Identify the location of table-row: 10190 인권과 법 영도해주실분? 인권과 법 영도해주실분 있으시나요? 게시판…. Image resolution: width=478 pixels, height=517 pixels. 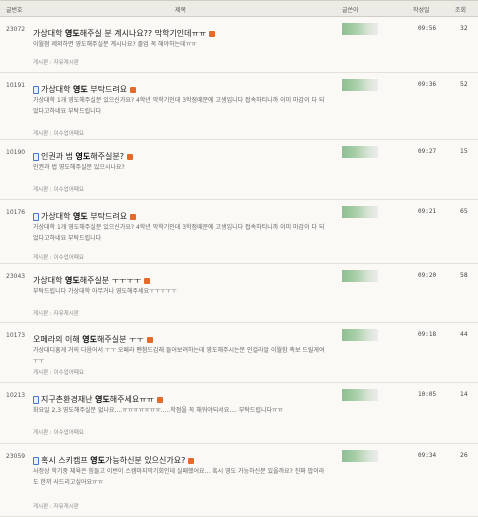
(239, 170).